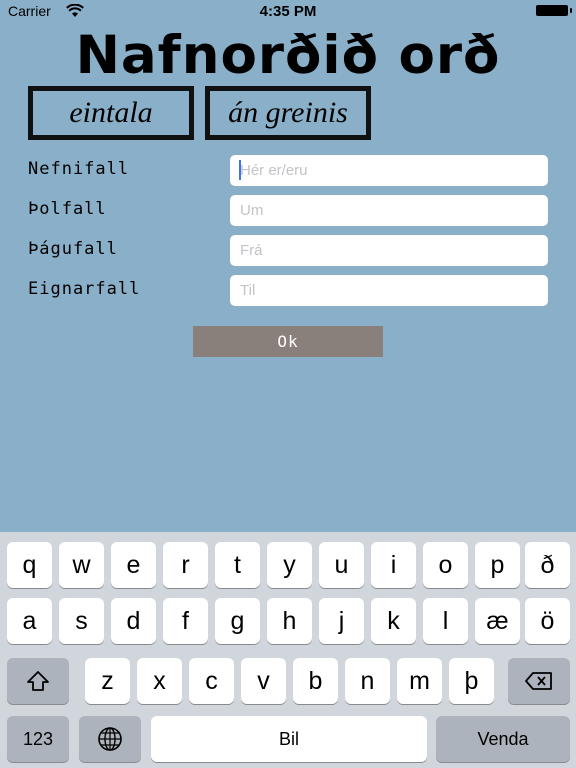  What do you see at coordinates (133, 565) in the screenshot?
I see `key-e: e` at bounding box center [133, 565].